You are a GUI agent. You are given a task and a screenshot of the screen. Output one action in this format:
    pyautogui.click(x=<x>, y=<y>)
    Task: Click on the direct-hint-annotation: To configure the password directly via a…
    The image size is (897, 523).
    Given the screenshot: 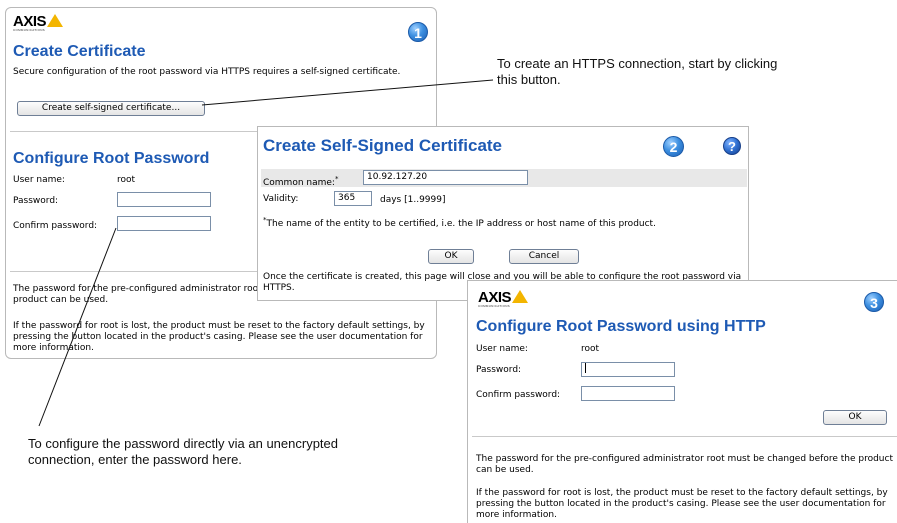 What is the action you would take?
    pyautogui.click(x=183, y=451)
    